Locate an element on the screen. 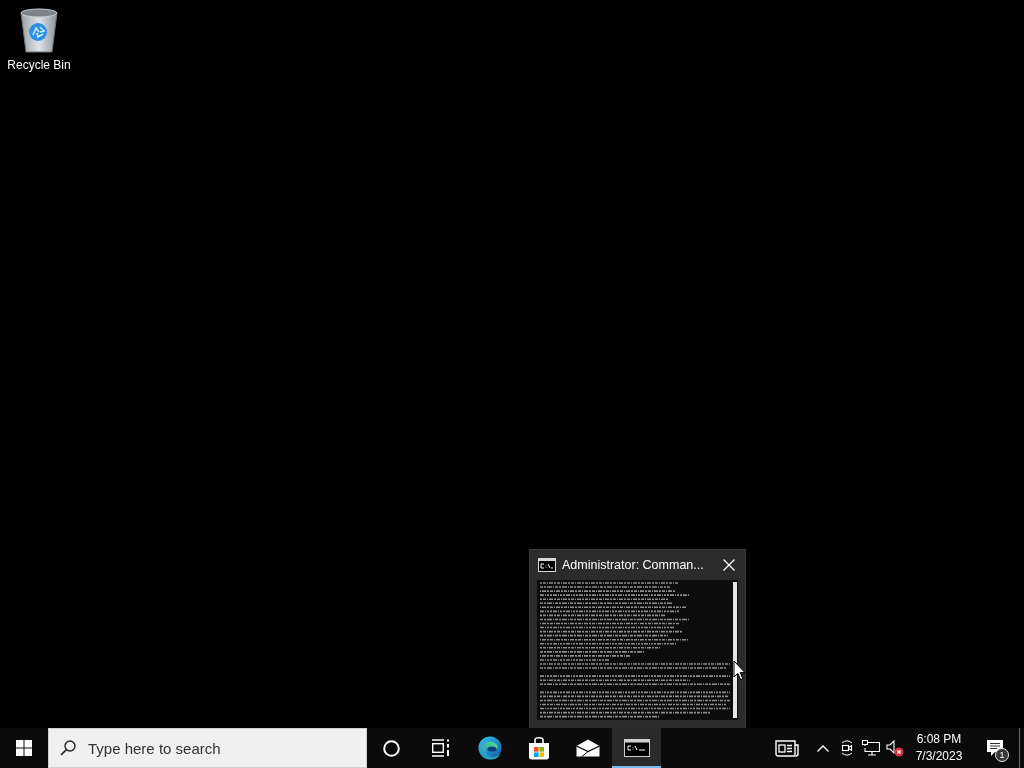 The width and height of the screenshot is (1024, 768). clock-time: 6:08 PM is located at coordinates (939, 739).